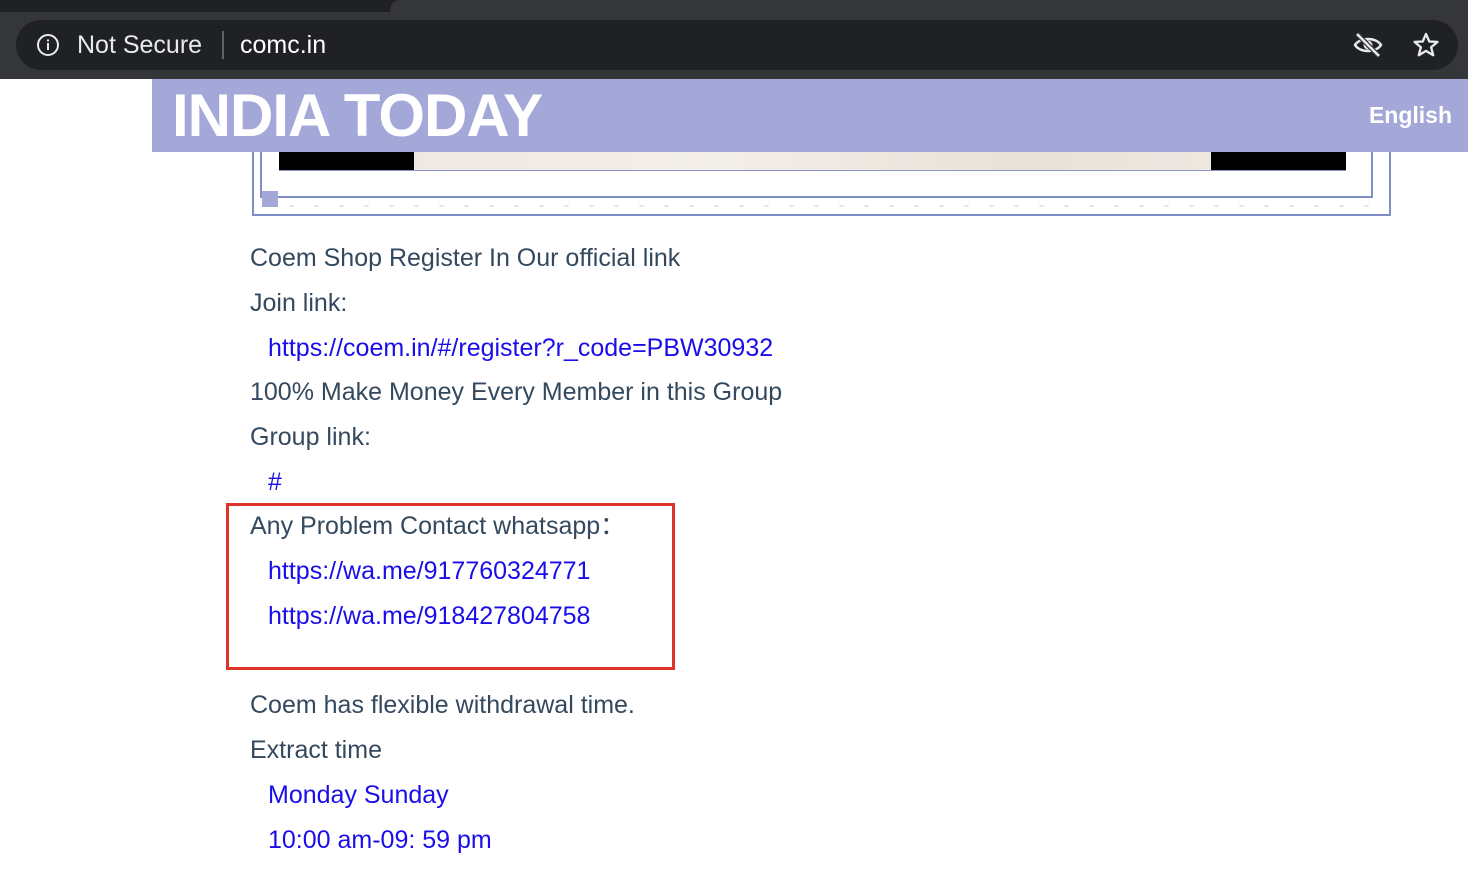 The image size is (1468, 893). What do you see at coordinates (1410, 115) in the screenshot?
I see `language-selector: English` at bounding box center [1410, 115].